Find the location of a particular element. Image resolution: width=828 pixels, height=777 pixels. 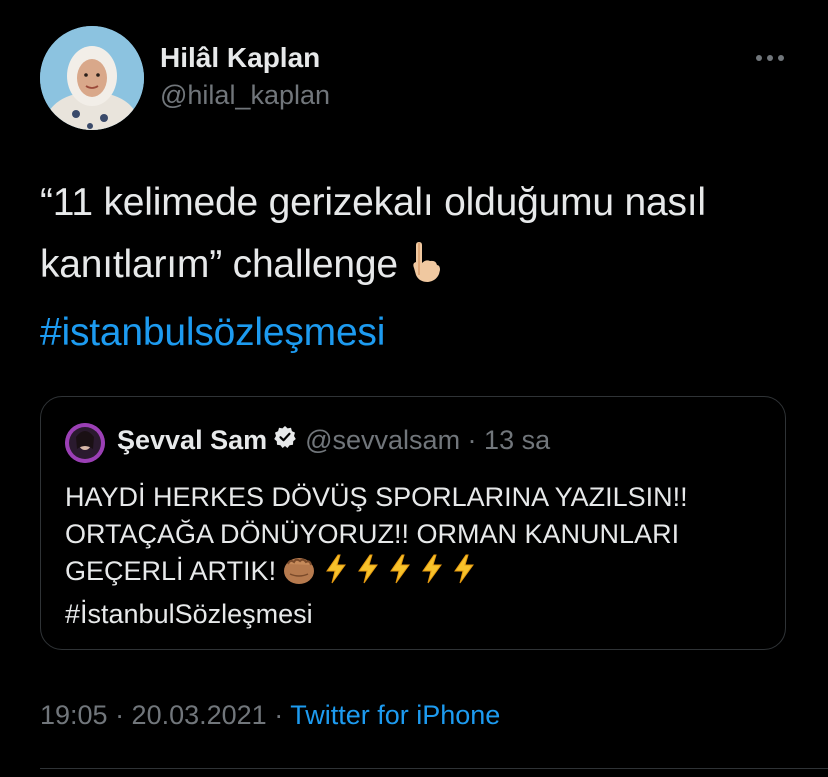

quoted-author-avatar is located at coordinates (85, 443).